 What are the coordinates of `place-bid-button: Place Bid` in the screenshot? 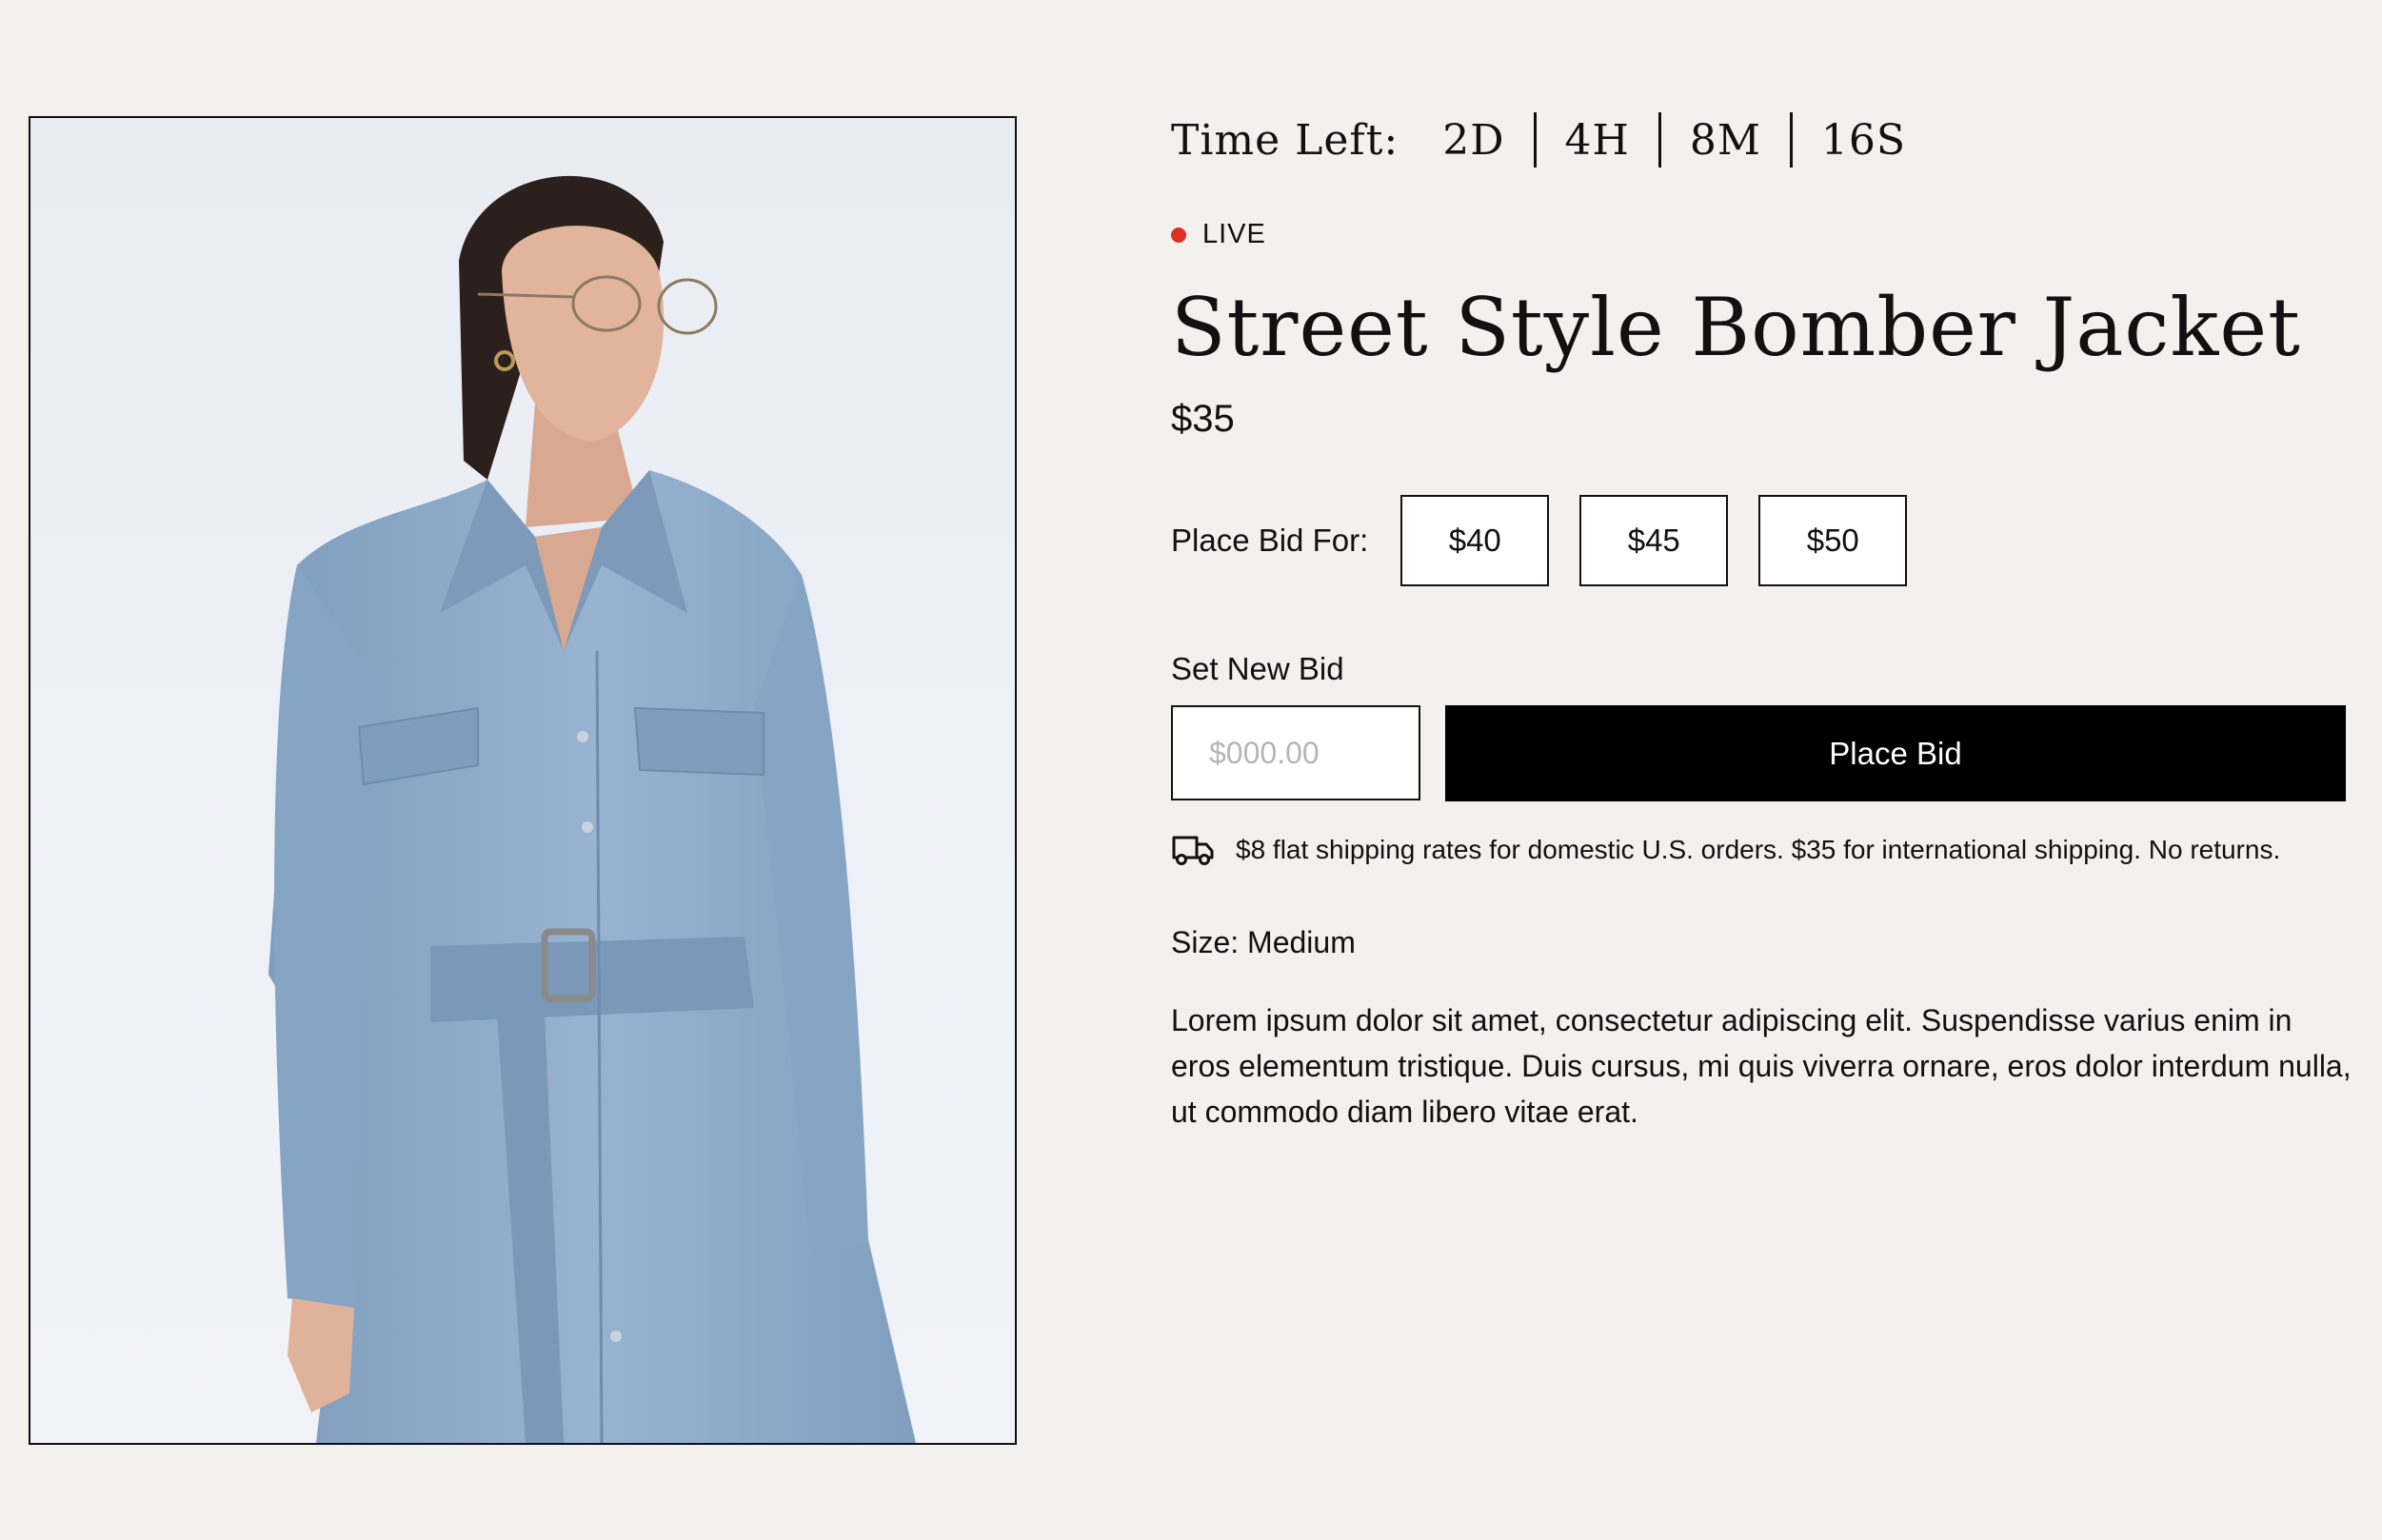 It's located at (1895, 753).